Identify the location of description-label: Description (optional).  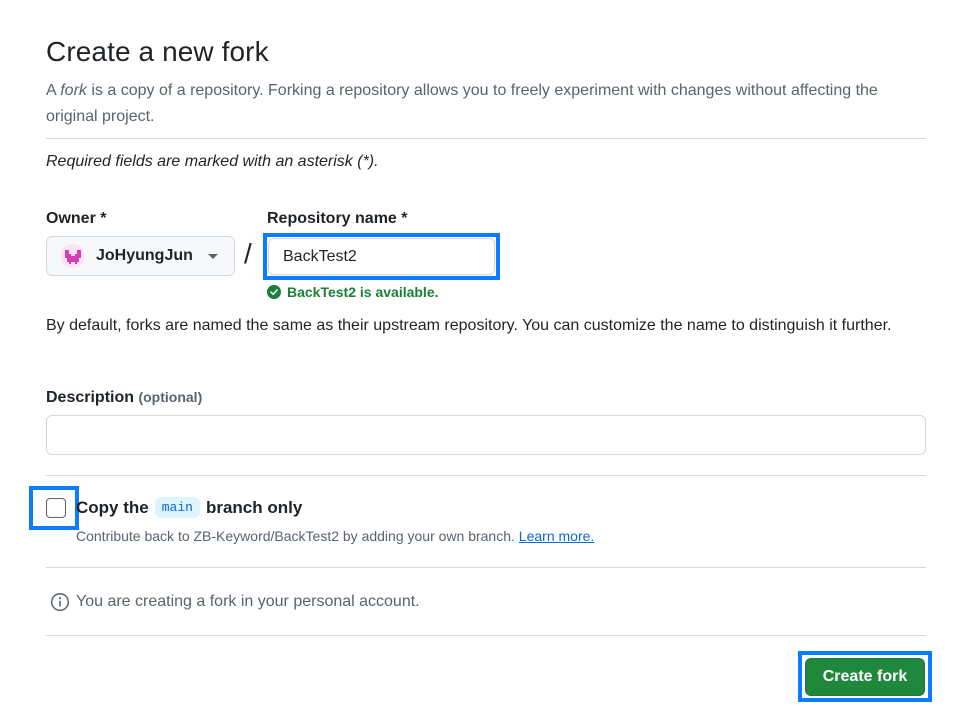
(124, 398).